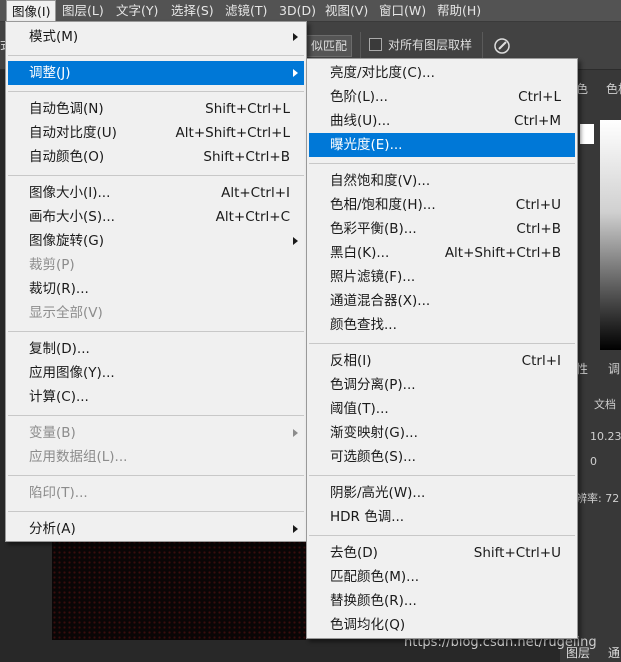 Image resolution: width=621 pixels, height=662 pixels. Describe the element at coordinates (156, 241) in the screenshot. I see `menu-item-图像旋转: 图像旋转(G)` at that location.